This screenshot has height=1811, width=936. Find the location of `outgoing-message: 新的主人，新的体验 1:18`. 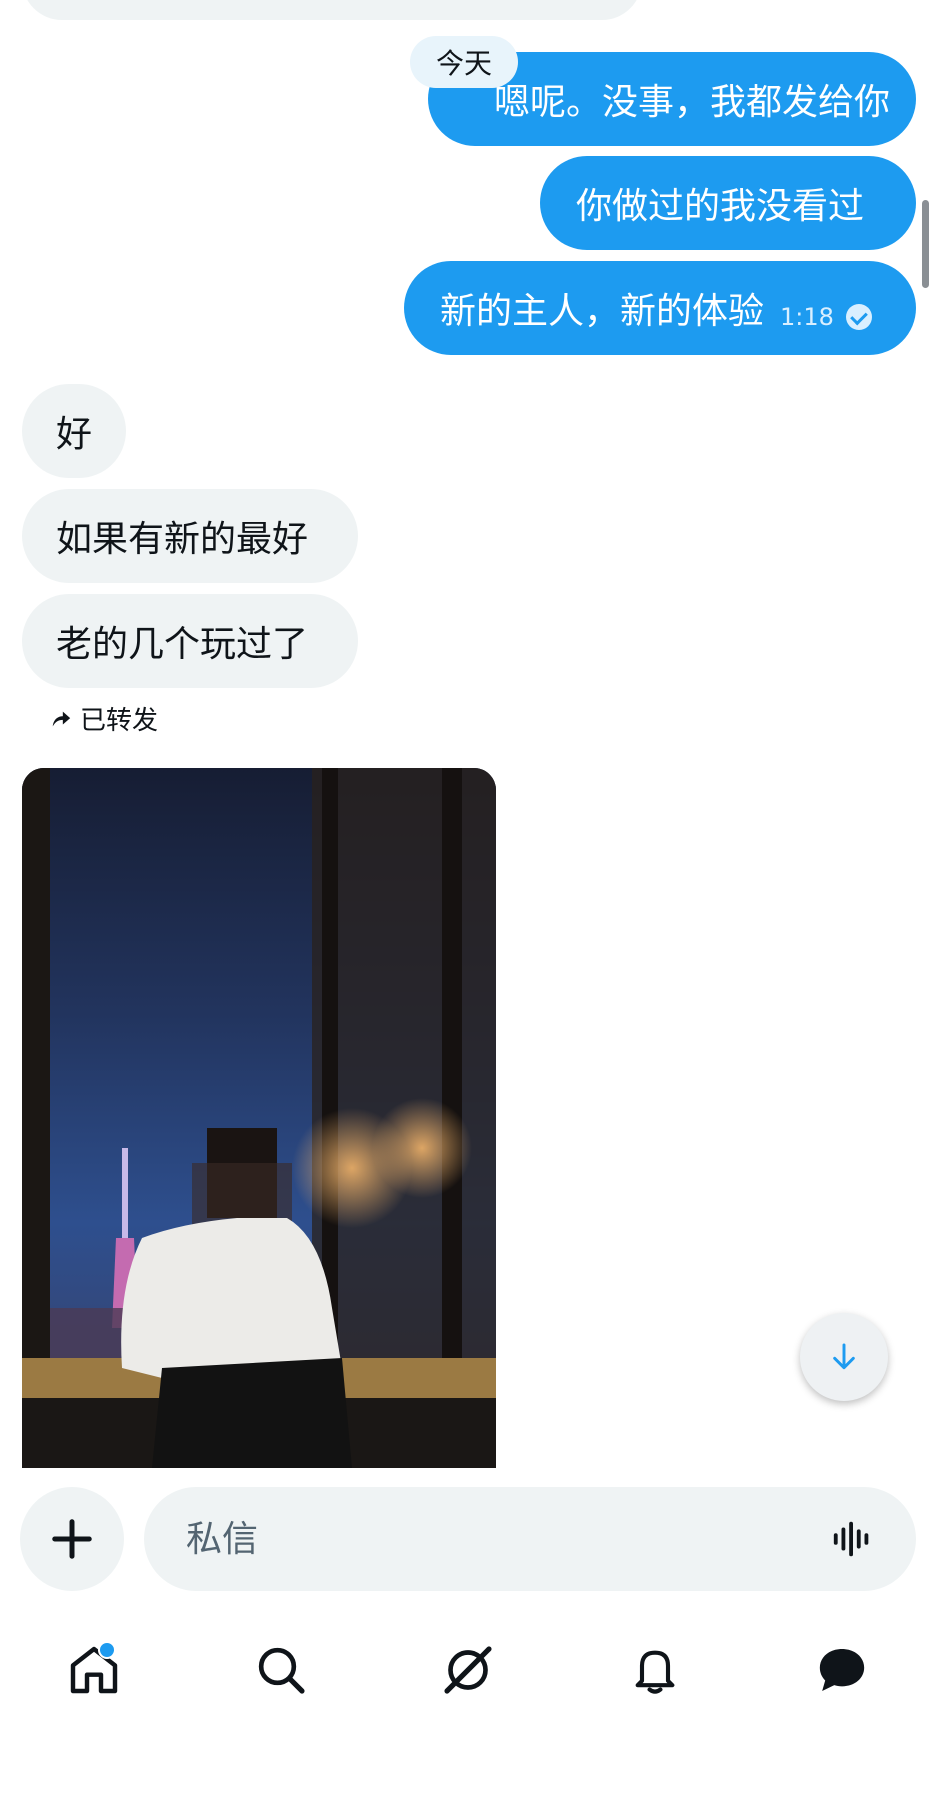

outgoing-message: 新的主人，新的体验 1:18 is located at coordinates (660, 308).